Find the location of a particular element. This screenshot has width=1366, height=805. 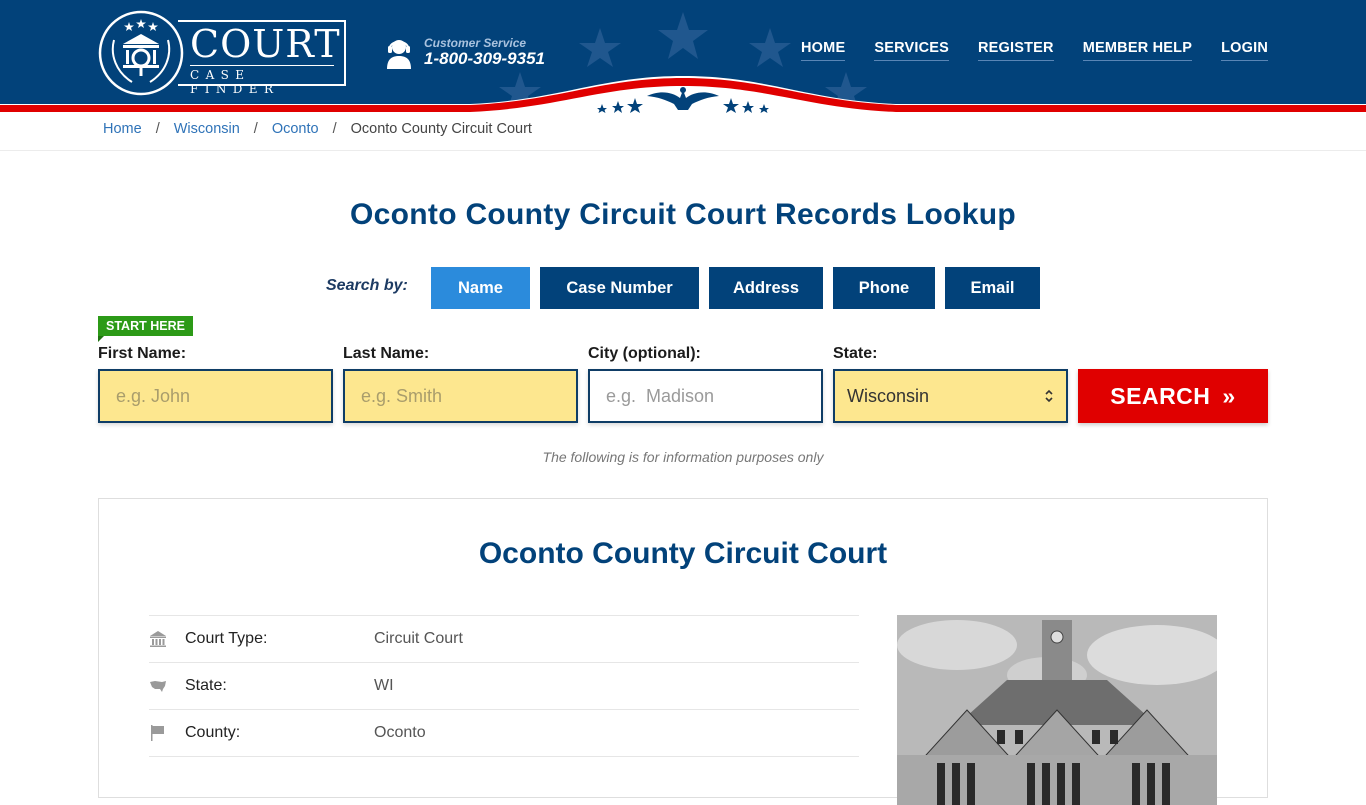

headset-support-icon is located at coordinates (399, 54).